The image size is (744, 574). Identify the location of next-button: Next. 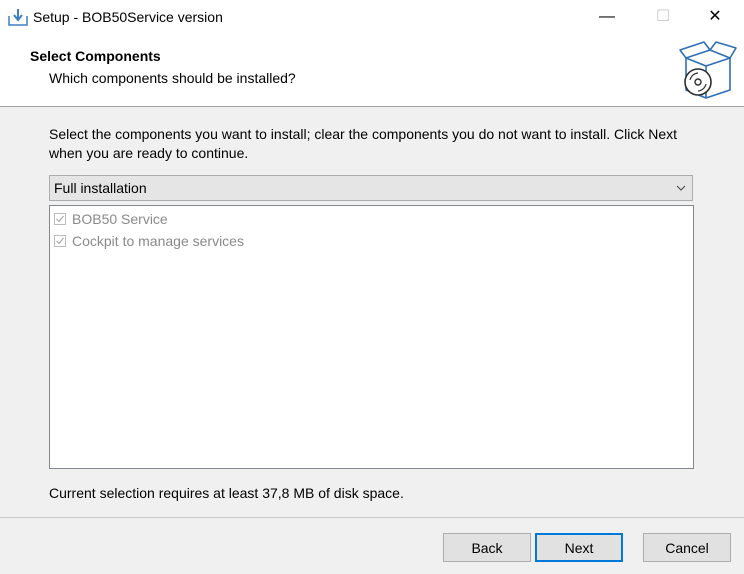
(579, 547).